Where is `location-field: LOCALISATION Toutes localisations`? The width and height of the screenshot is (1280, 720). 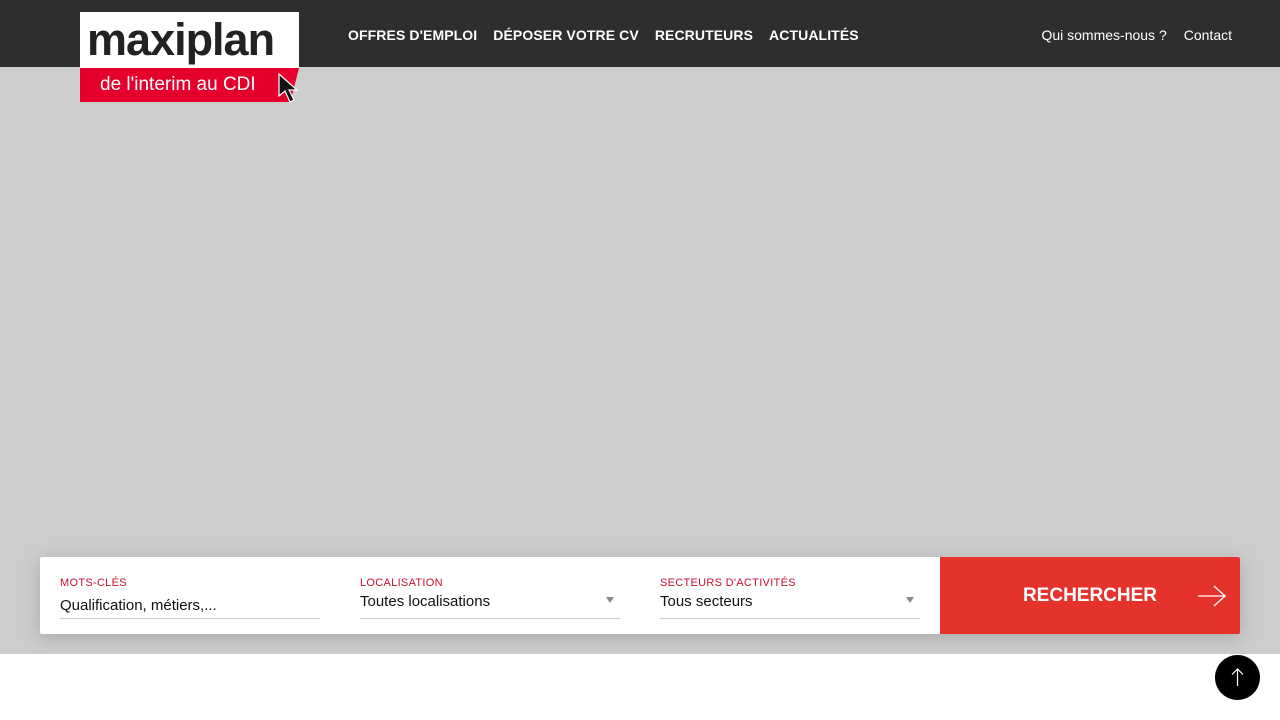
location-field: LOCALISATION Toutes localisations is located at coordinates (490, 595).